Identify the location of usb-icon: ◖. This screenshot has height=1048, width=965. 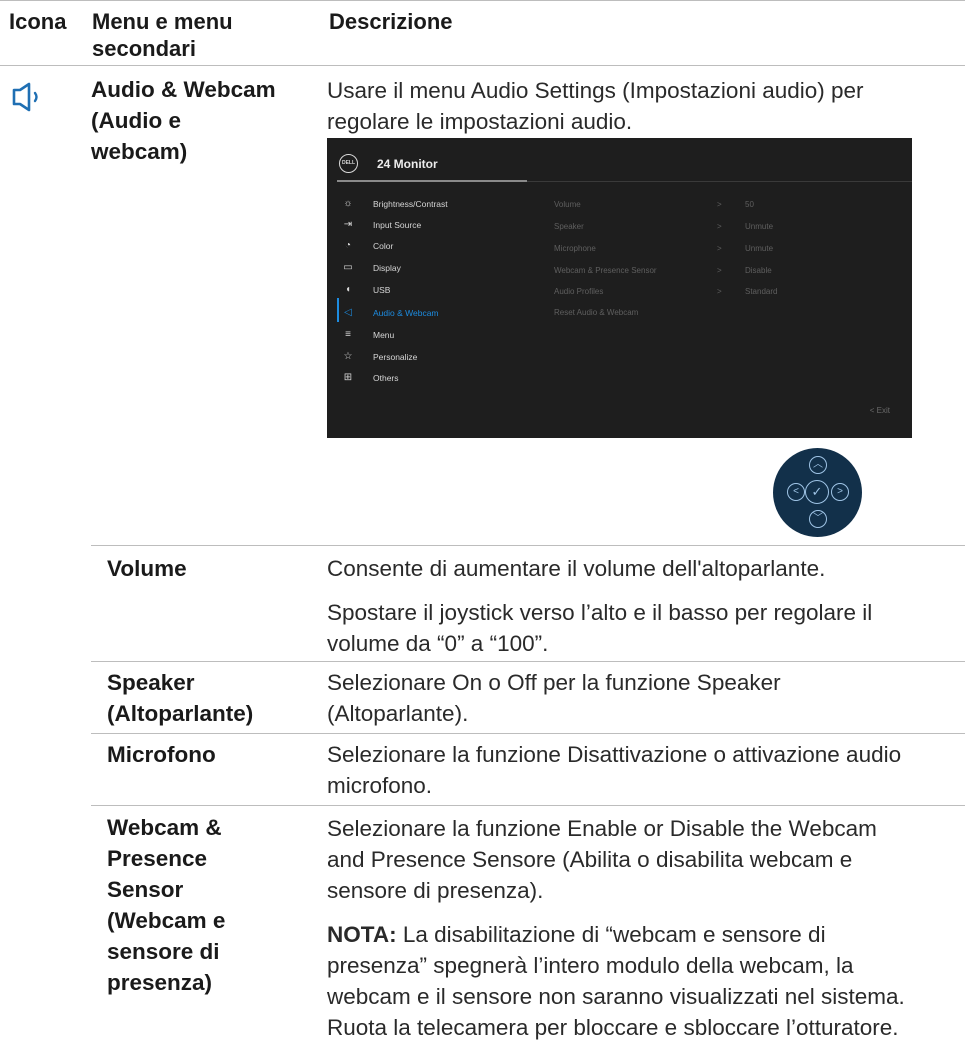
(348, 289).